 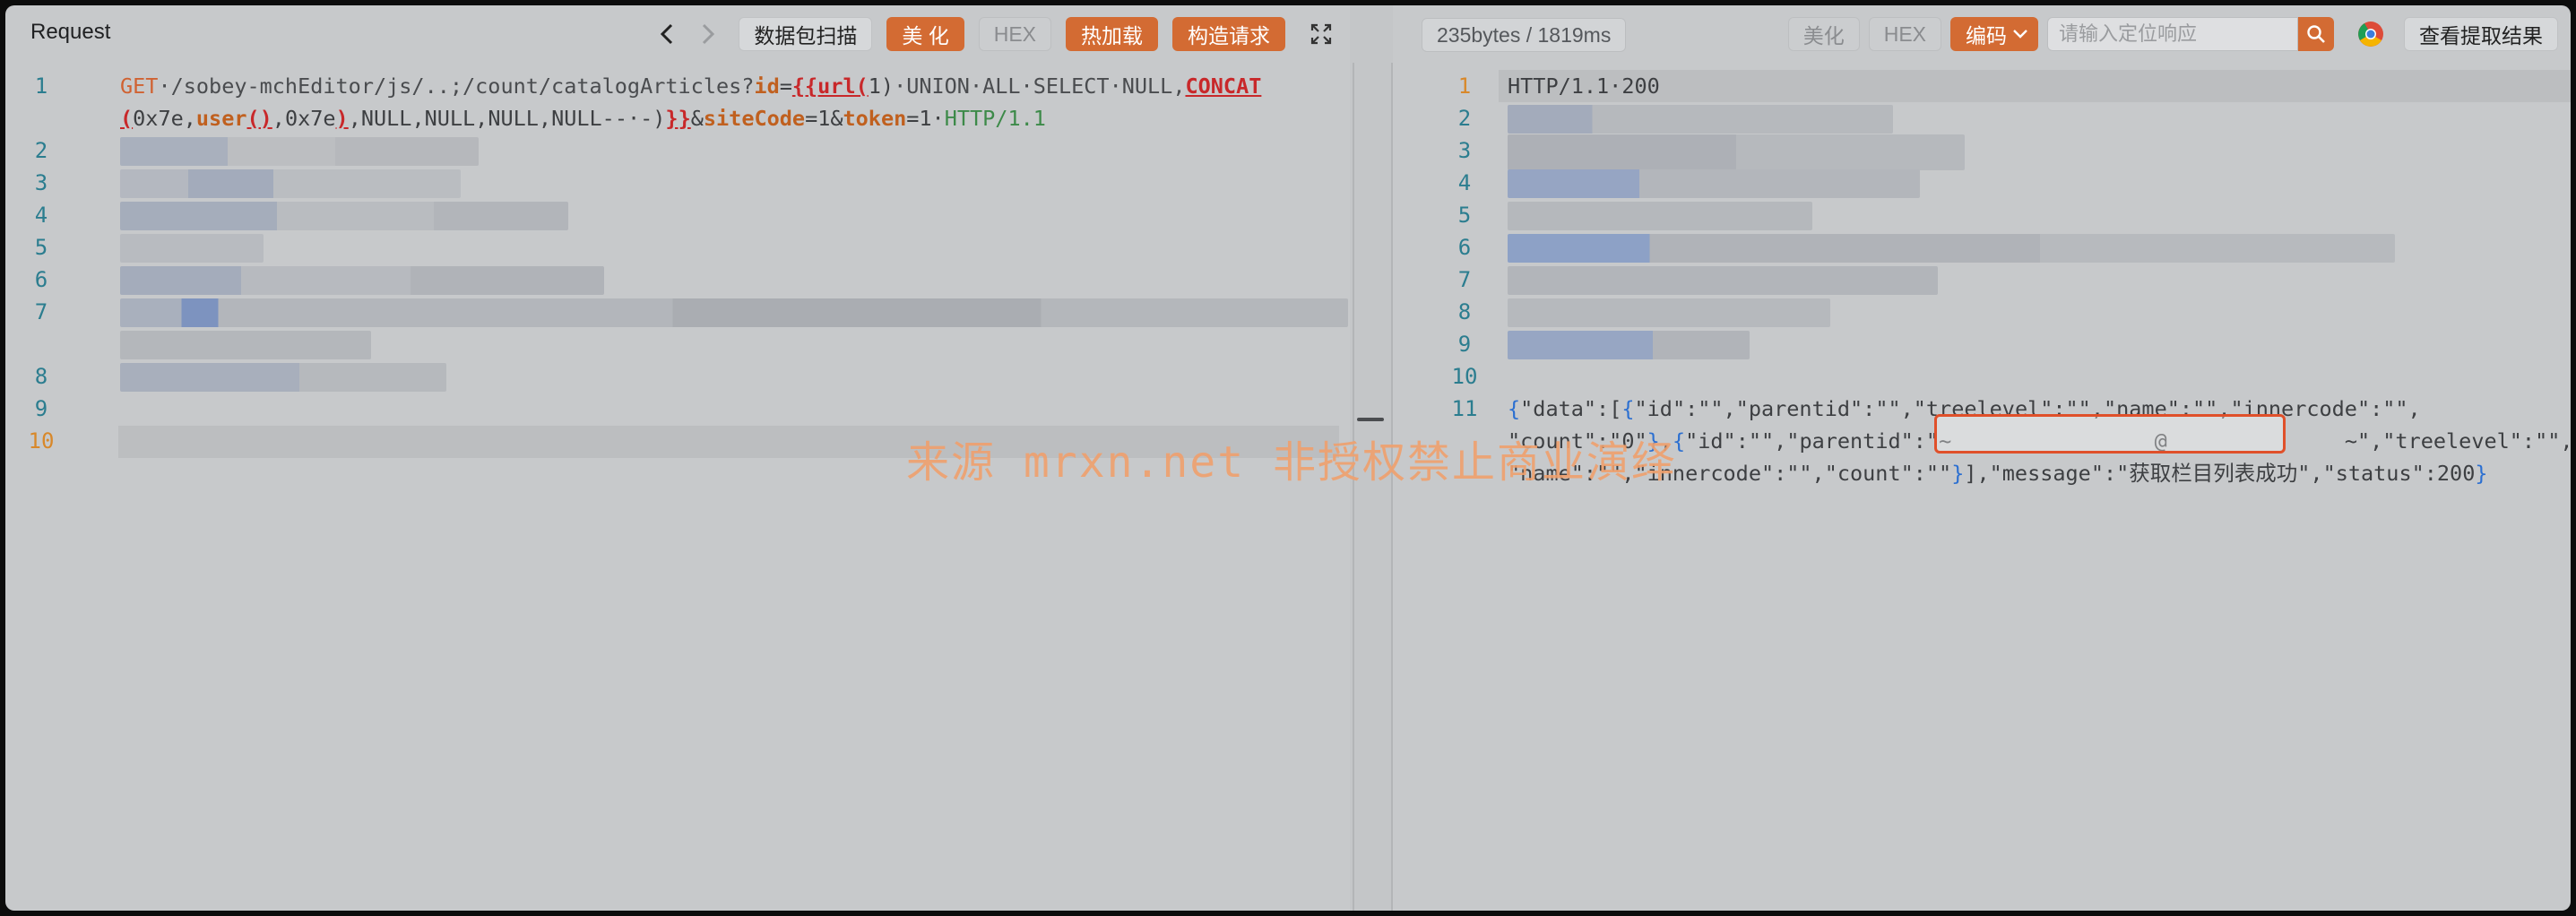 What do you see at coordinates (881, 86) in the screenshot?
I see `code-token: 1)` at bounding box center [881, 86].